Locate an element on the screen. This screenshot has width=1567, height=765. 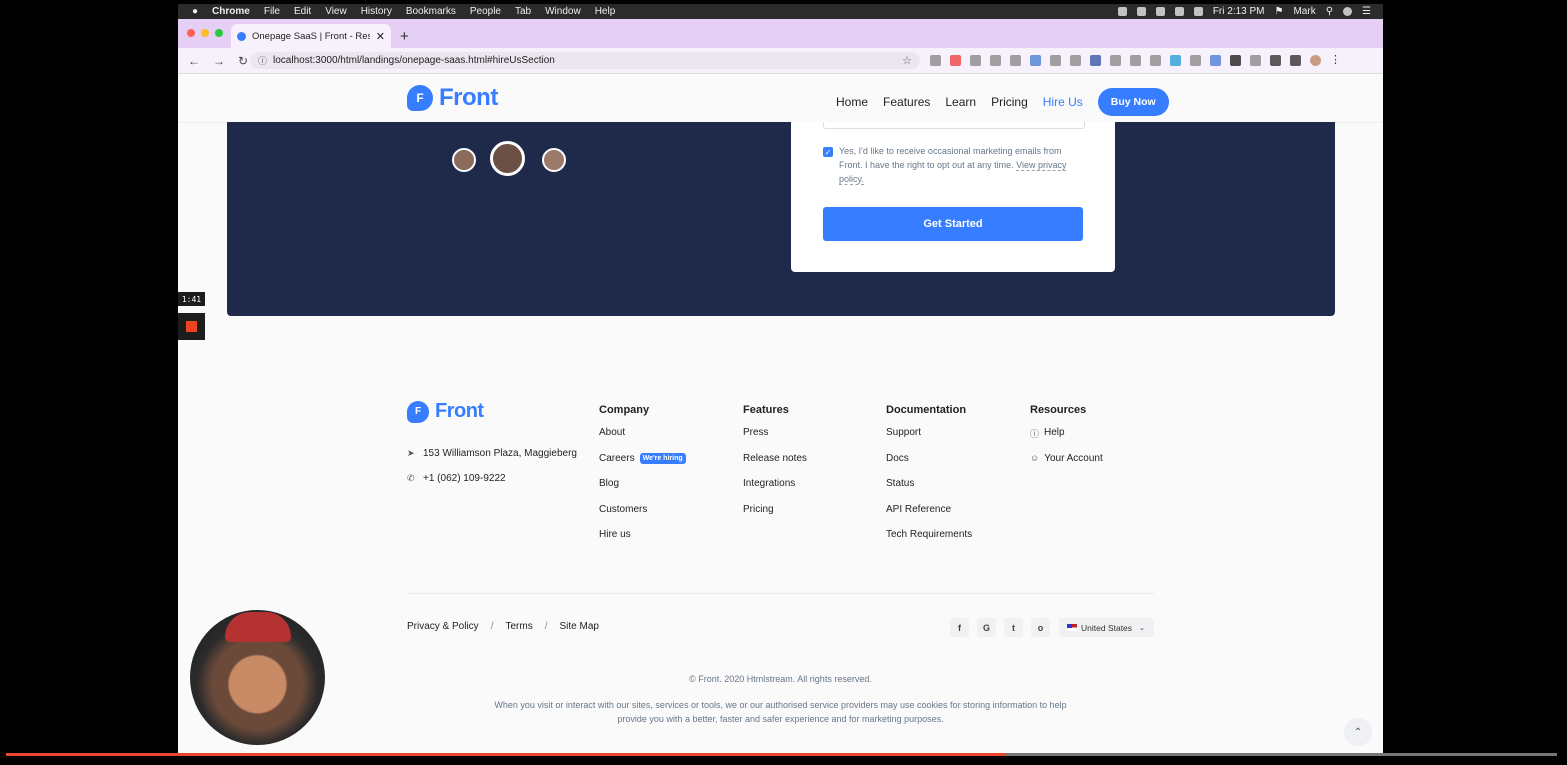
footer-link-status: Status is located at coordinates (900, 483).